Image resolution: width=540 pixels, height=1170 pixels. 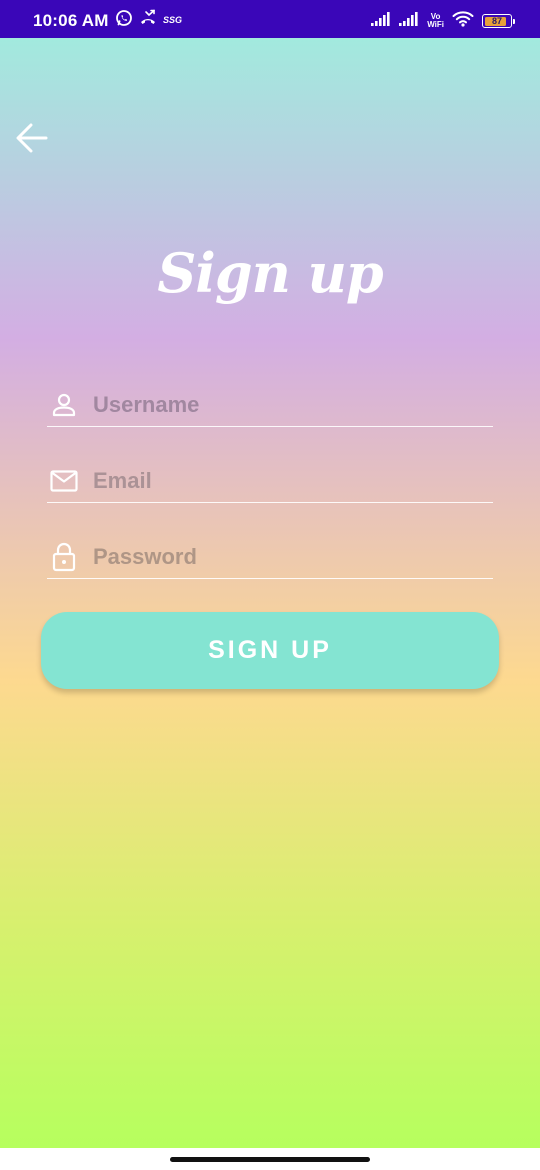 What do you see at coordinates (270, 19) in the screenshot?
I see `status-bar: 10:06 AM SSG Vo WiFi 87` at bounding box center [270, 19].